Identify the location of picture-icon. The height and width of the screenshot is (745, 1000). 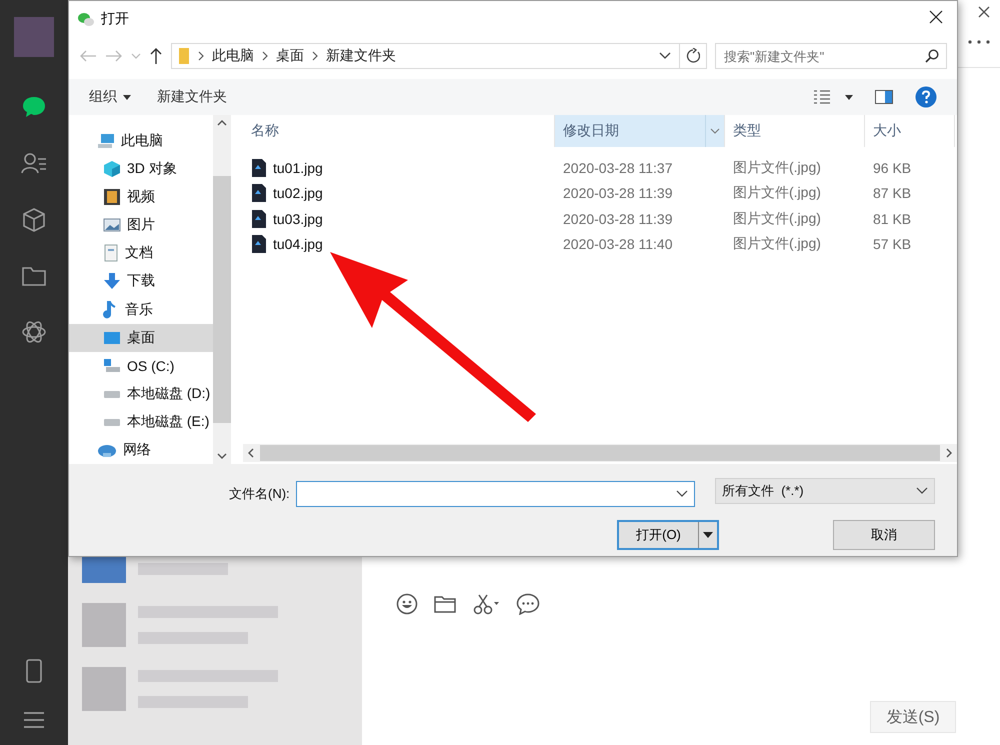
(112, 225).